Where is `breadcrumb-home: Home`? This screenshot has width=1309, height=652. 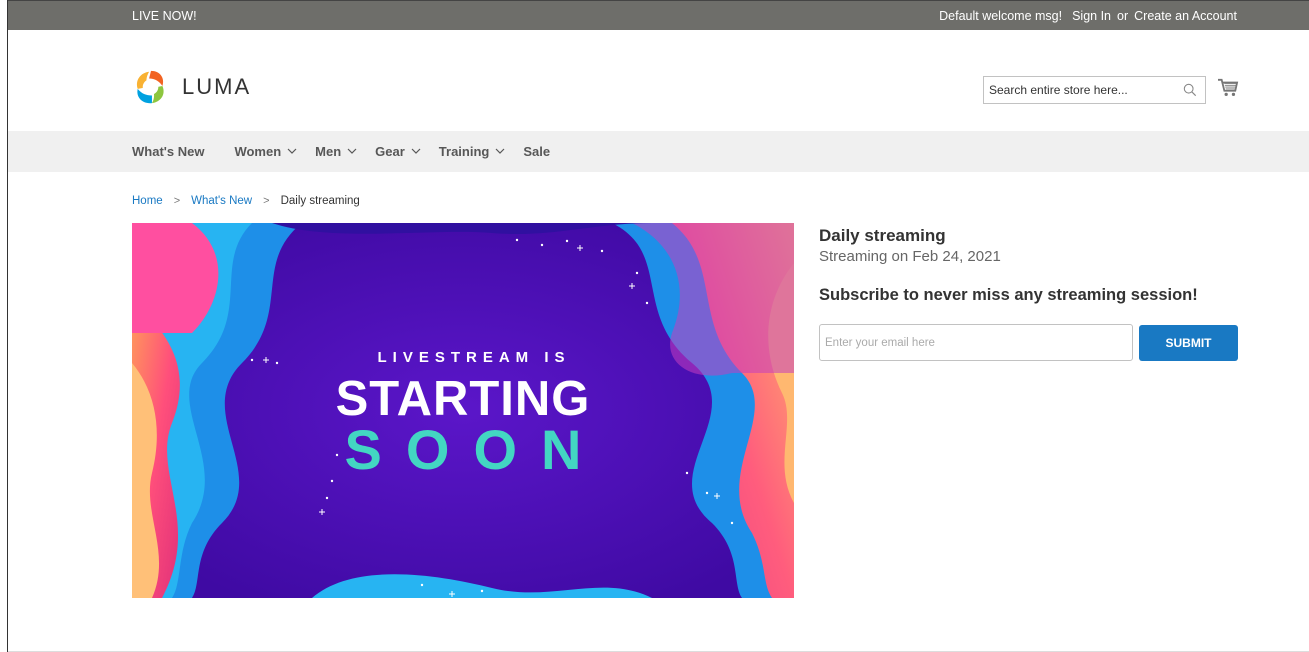
breadcrumb-home: Home is located at coordinates (147, 201).